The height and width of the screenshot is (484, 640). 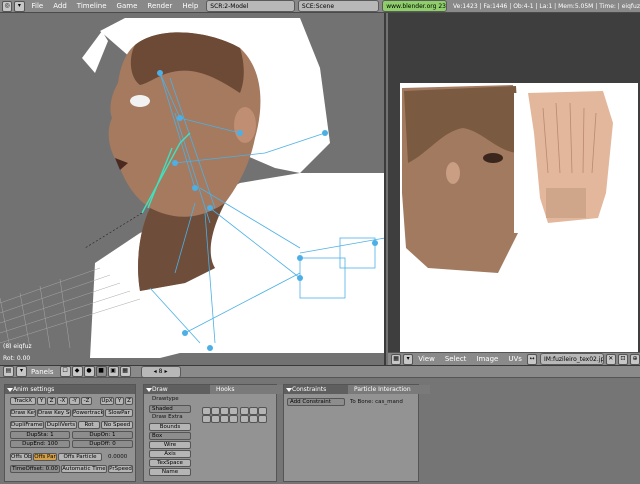 What do you see at coordinates (89, 425) in the screenshot?
I see `rot-button: Rot` at bounding box center [89, 425].